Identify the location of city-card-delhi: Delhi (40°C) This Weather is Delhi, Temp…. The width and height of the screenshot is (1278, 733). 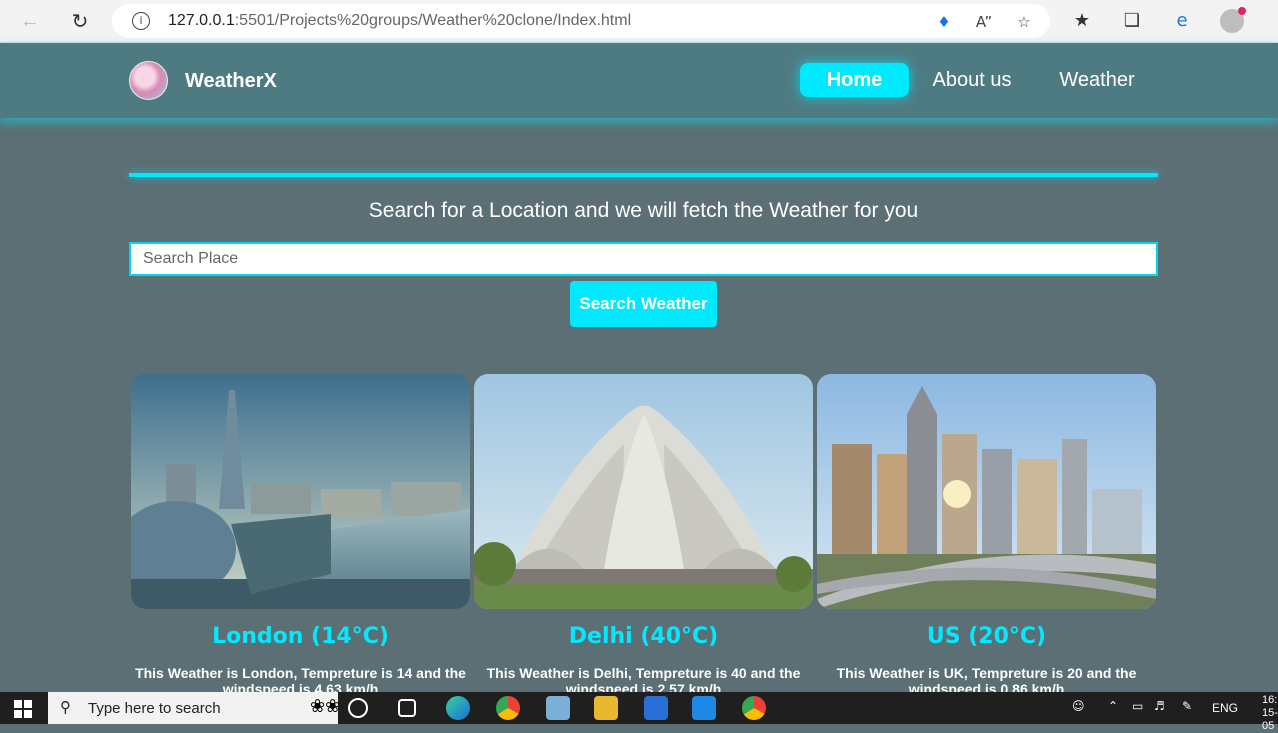
(643, 535).